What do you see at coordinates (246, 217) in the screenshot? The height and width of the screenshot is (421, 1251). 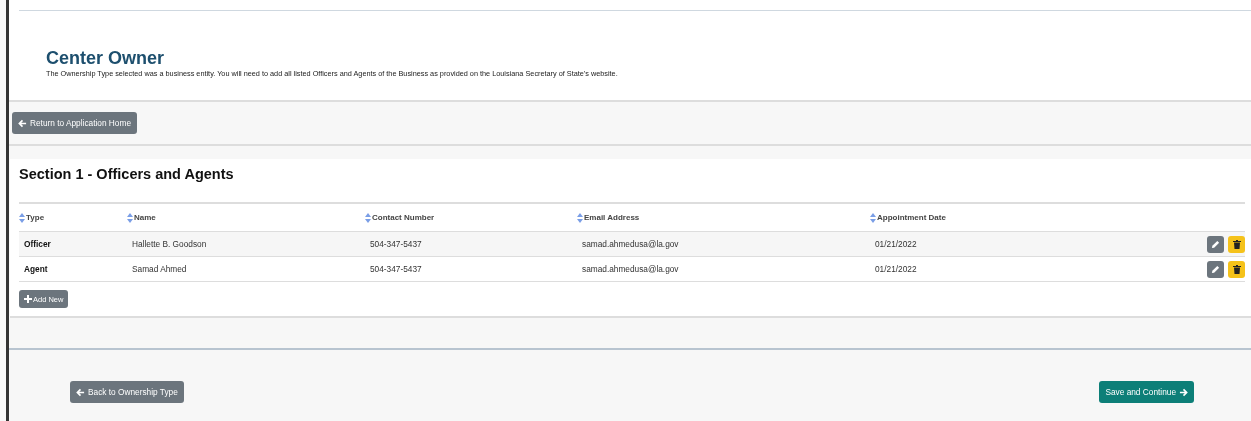 I see `column-header: Name` at bounding box center [246, 217].